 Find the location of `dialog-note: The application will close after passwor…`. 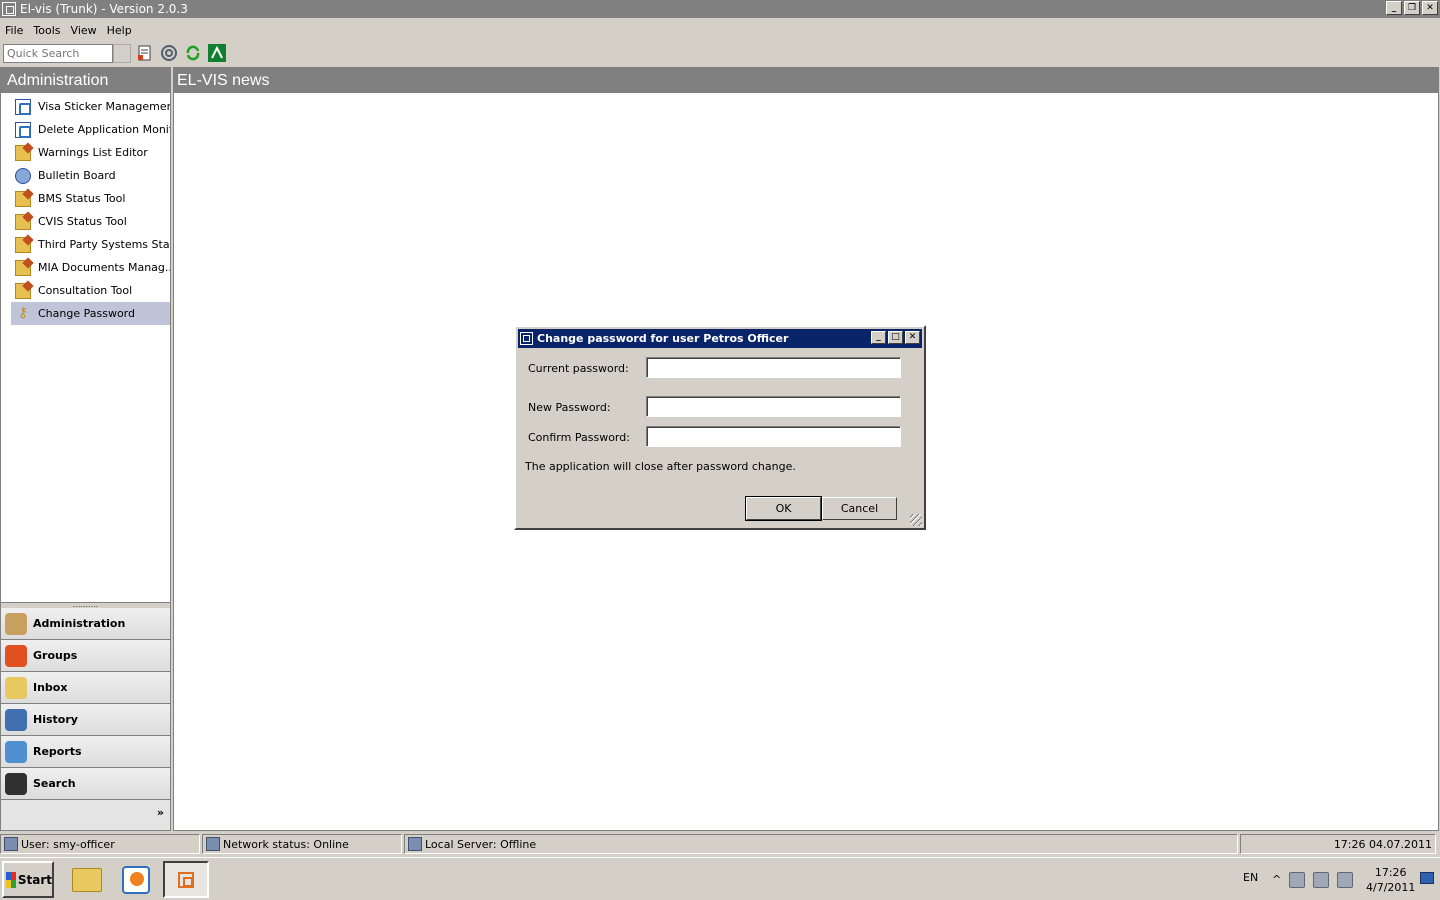

dialog-note: The application will close after passwor… is located at coordinates (660, 466).